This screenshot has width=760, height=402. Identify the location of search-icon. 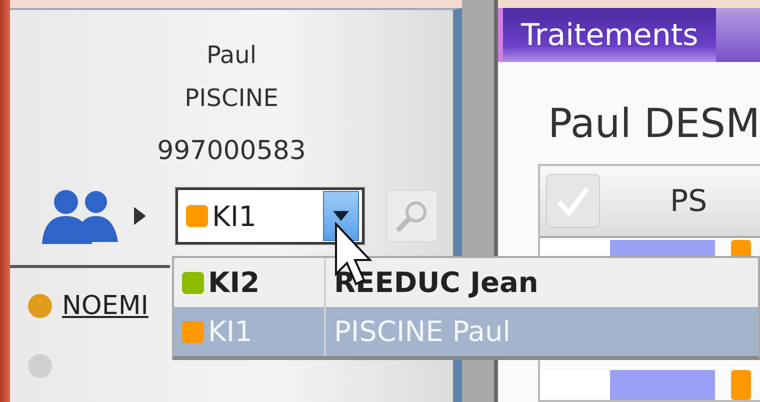
(411, 216).